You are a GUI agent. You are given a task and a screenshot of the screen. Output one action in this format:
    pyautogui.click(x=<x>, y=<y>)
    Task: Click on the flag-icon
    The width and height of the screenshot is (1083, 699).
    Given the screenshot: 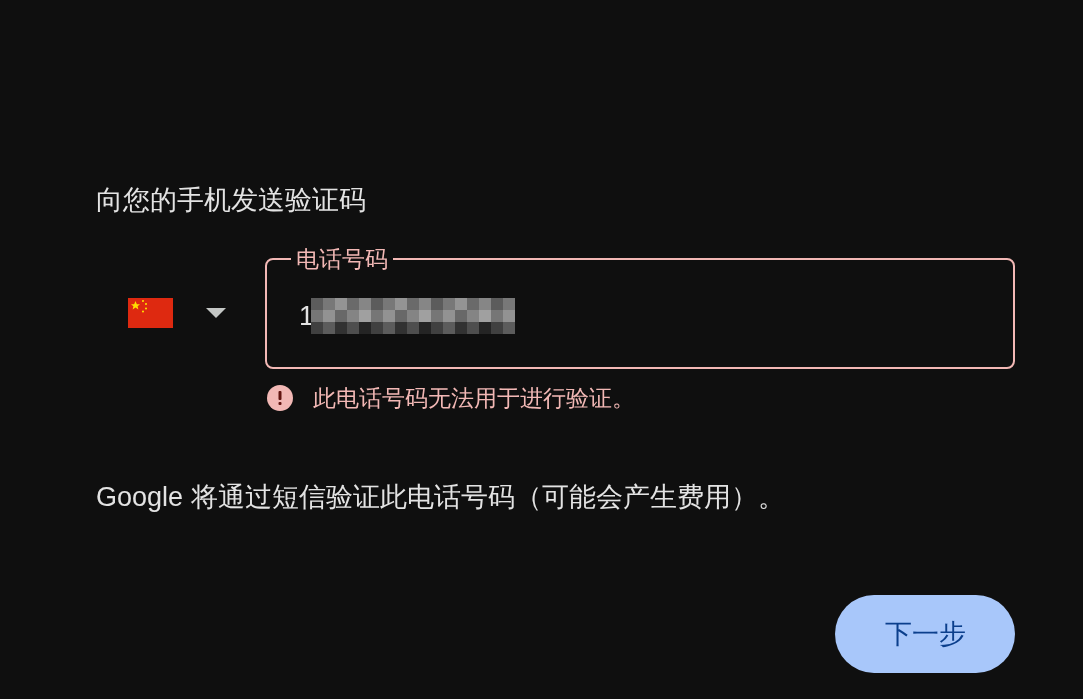 What is the action you would take?
    pyautogui.click(x=150, y=313)
    